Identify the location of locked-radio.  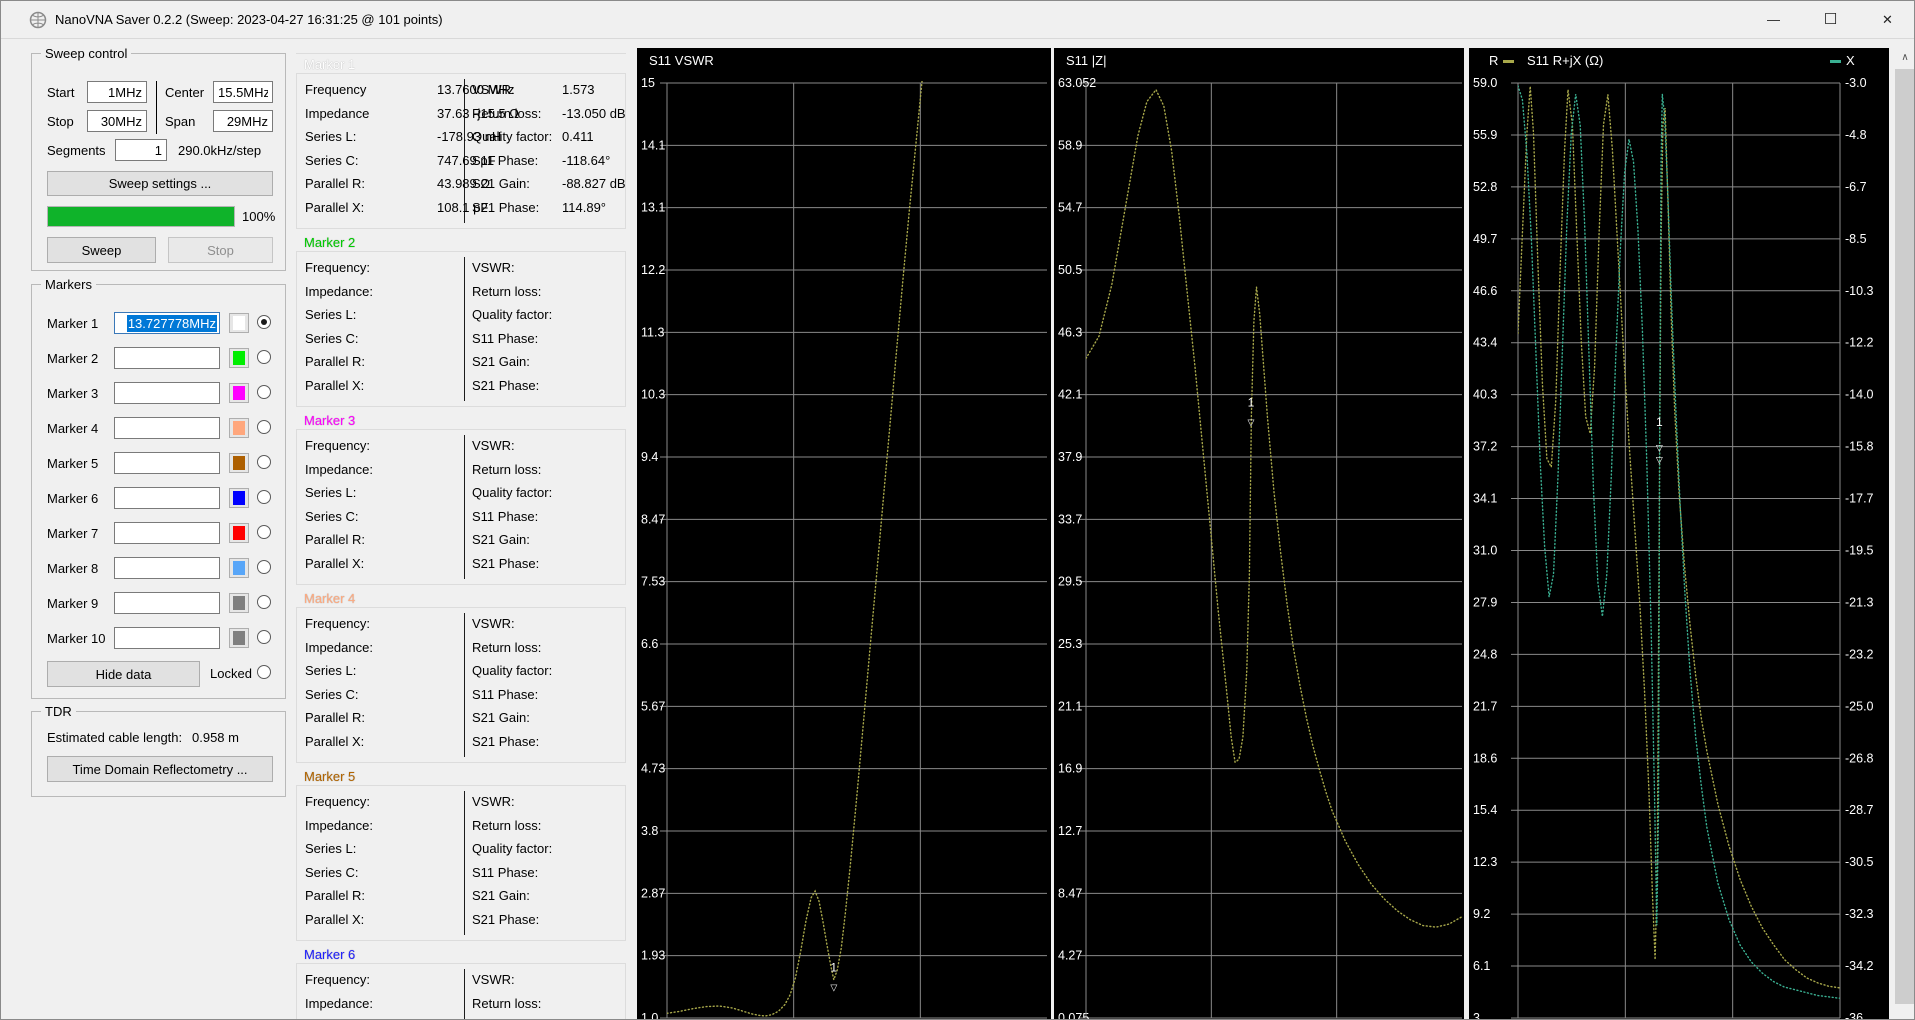
(264, 672).